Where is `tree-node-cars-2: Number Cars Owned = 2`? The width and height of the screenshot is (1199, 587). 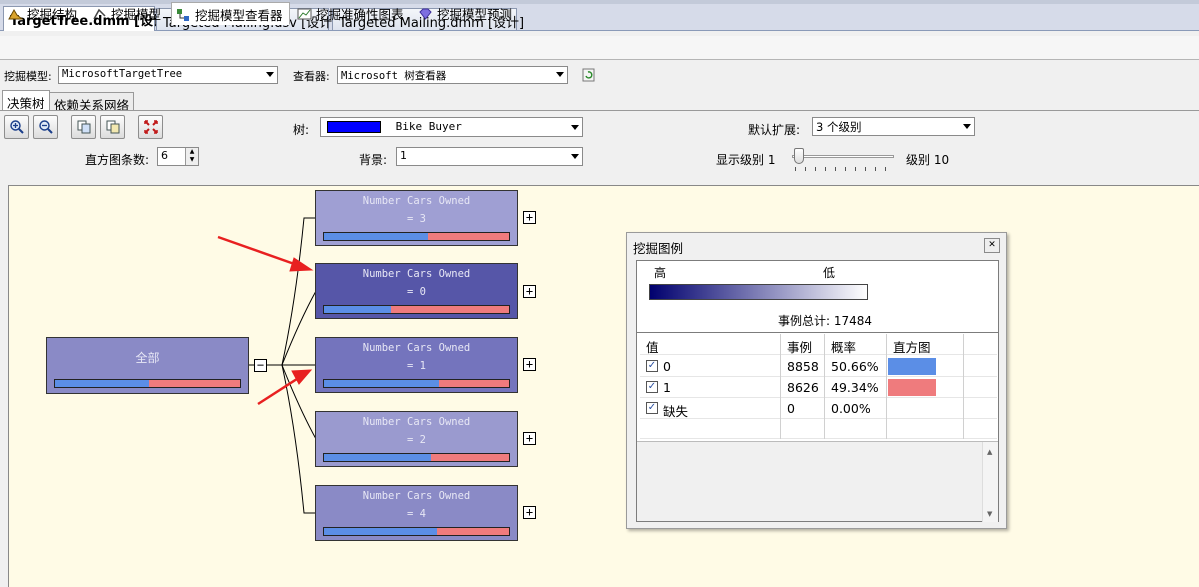
tree-node-cars-2: Number Cars Owned = 2 is located at coordinates (416, 439).